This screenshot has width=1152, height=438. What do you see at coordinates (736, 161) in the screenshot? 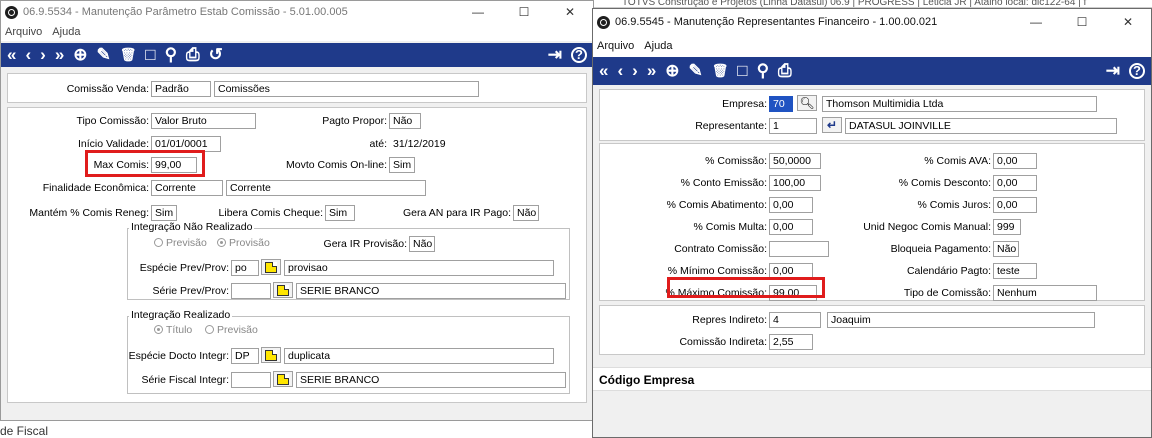
I see `comissao-label: % Comissão:` at bounding box center [736, 161].